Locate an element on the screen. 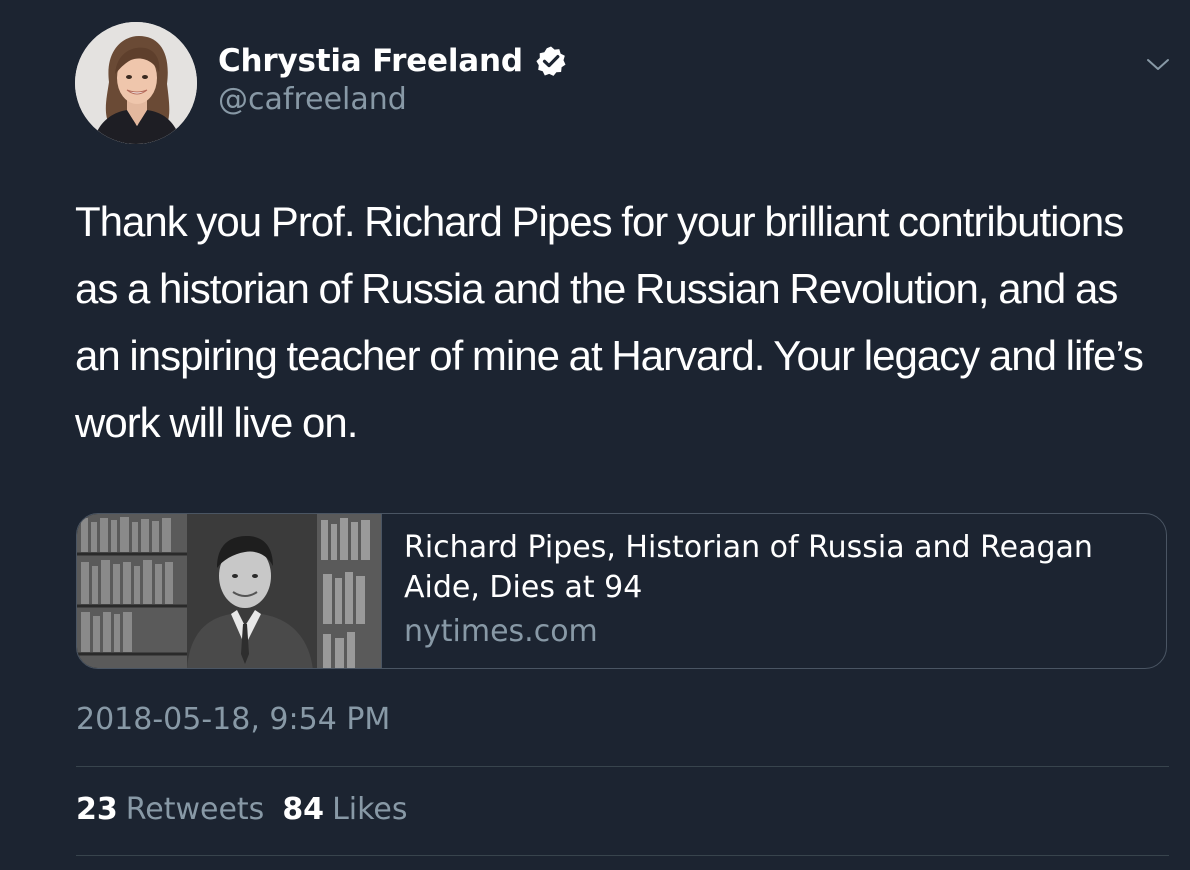 Image resolution: width=1190 pixels, height=870 pixels. likes-stat: 84 Likes is located at coordinates (353, 809).